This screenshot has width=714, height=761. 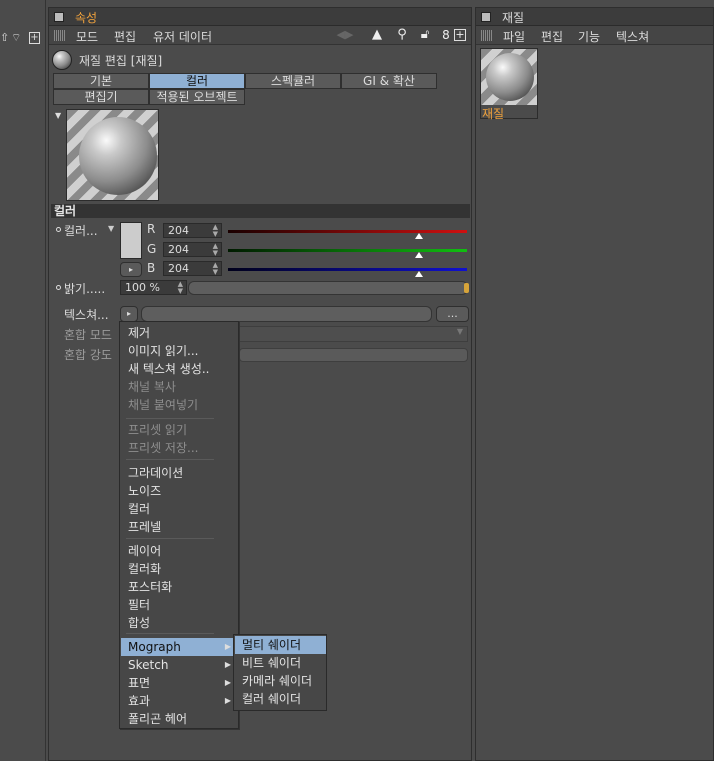 I want to click on popup-item-12: 컬러화, so click(x=179, y=569).